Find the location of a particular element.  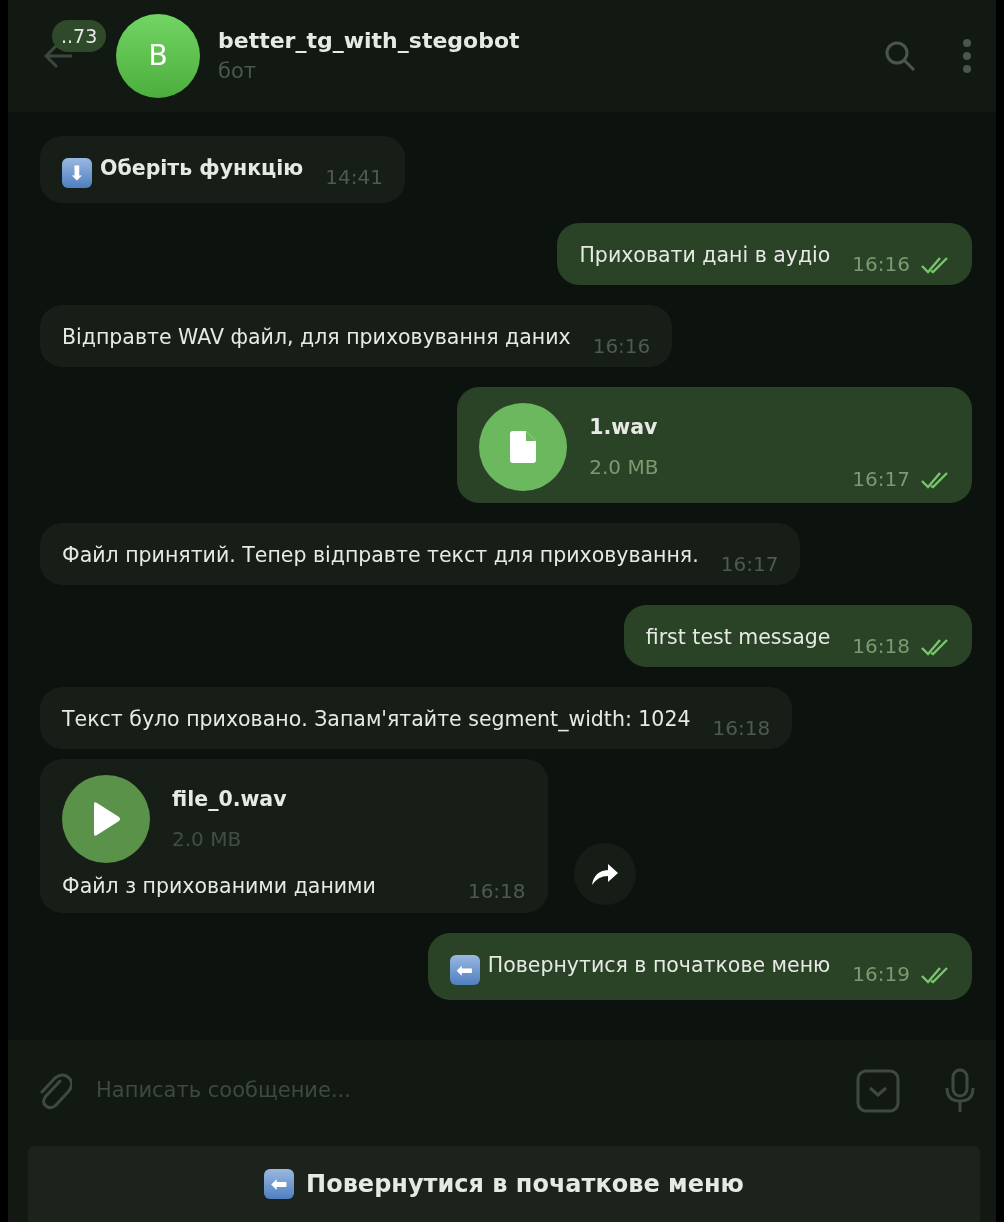

chat-subtitle: бот is located at coordinates (238, 71).